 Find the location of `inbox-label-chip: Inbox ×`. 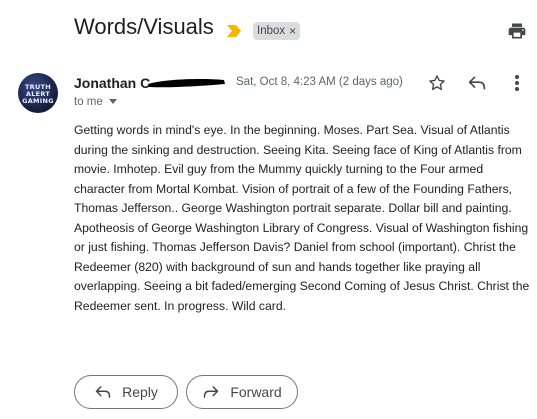

inbox-label-chip: Inbox × is located at coordinates (277, 31).